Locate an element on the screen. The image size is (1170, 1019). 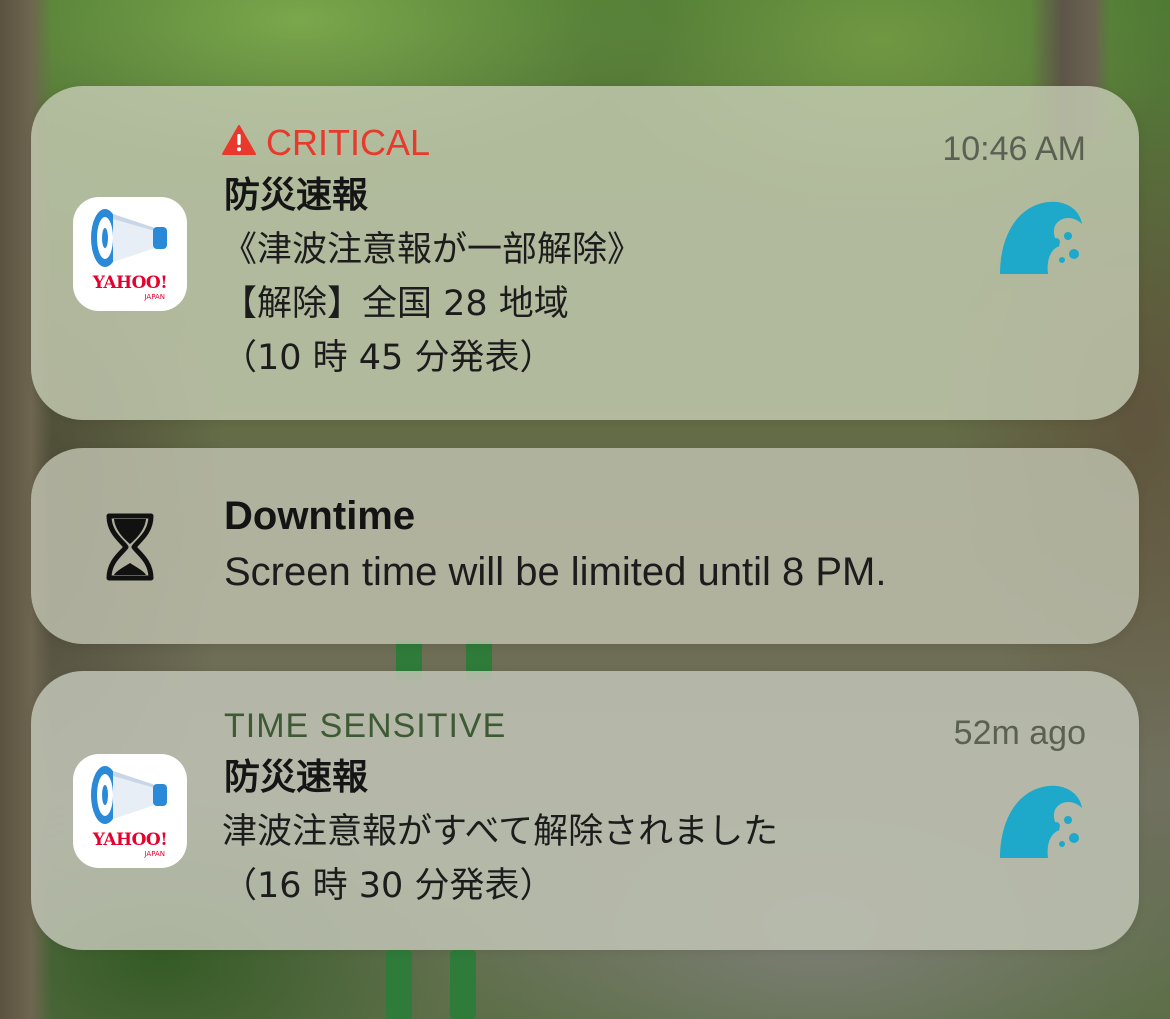
critical-badge: CRITICAL is located at coordinates (326, 143).